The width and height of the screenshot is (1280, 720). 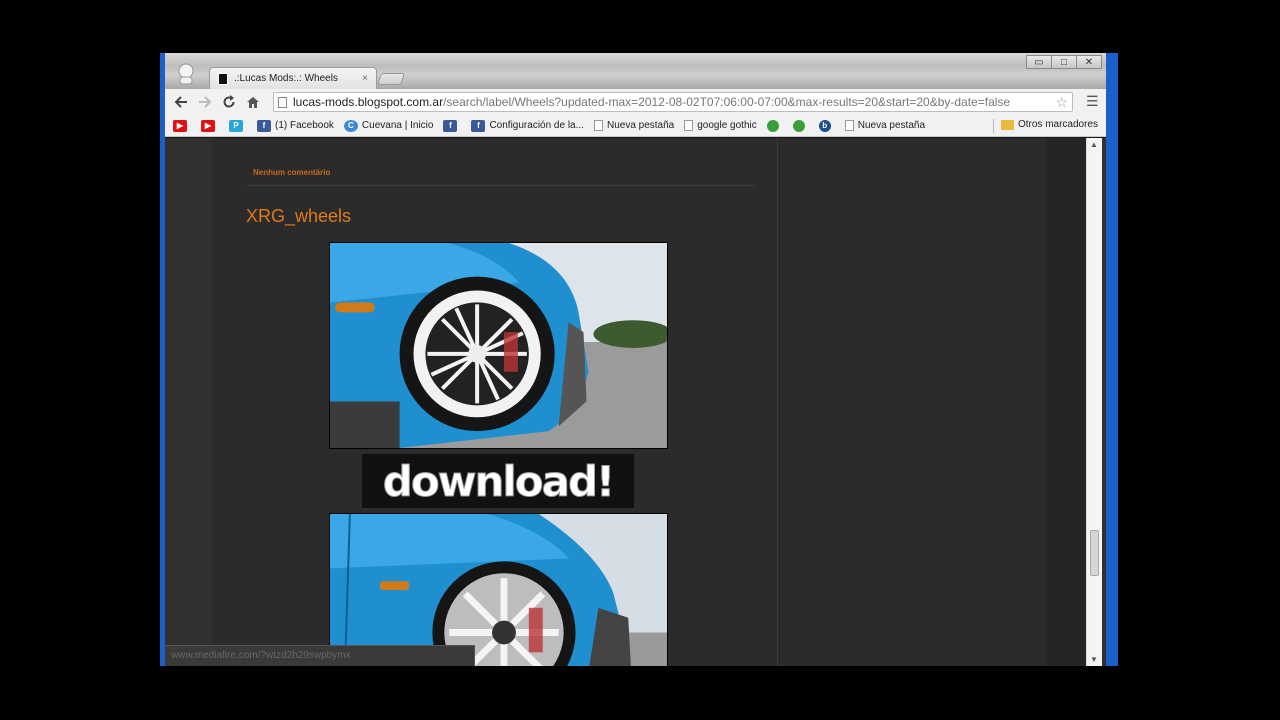 I want to click on sidebar-divider, so click(x=777, y=402).